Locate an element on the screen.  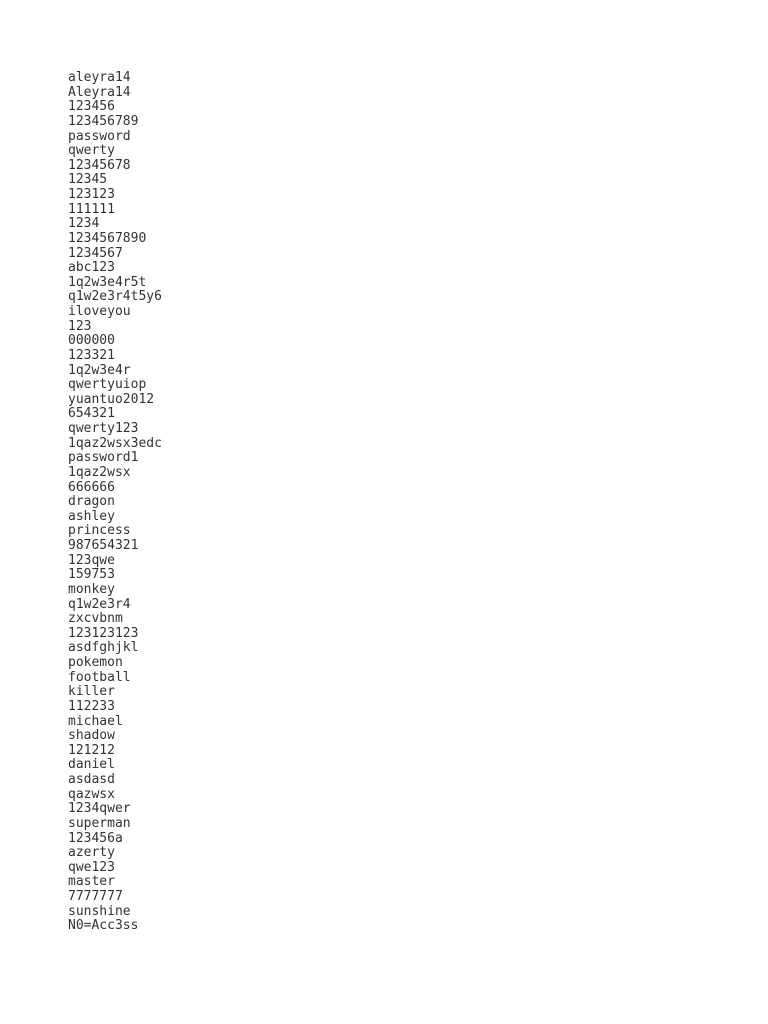
text-line: 7777777 is located at coordinates (95, 896).